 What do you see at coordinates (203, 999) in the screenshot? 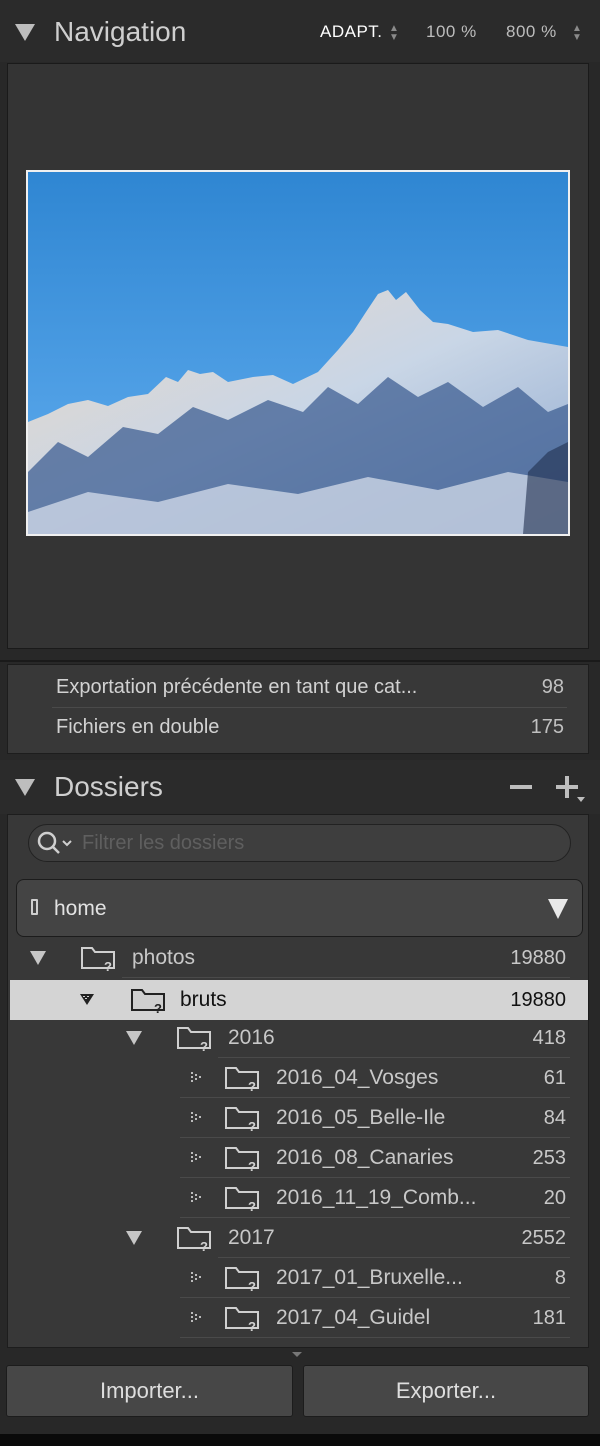
I see `folder-label: bruts` at bounding box center [203, 999].